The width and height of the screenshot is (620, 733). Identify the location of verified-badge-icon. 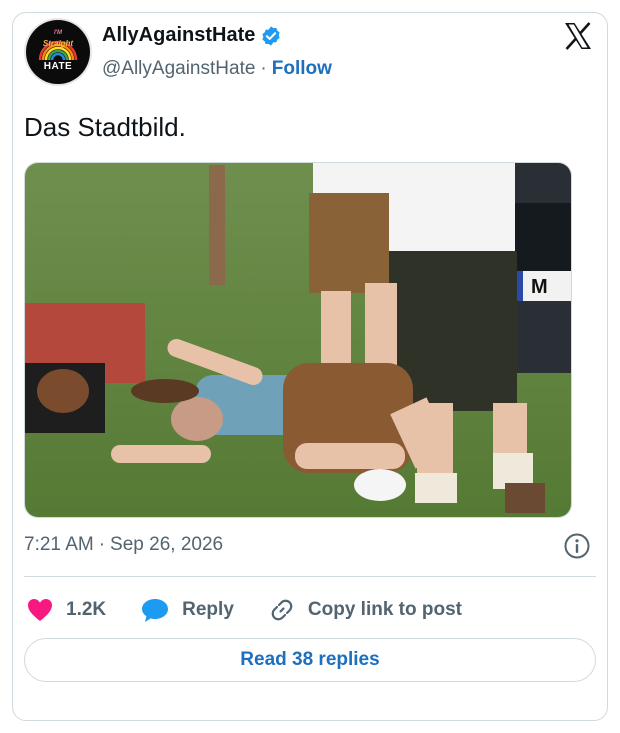
(271, 35).